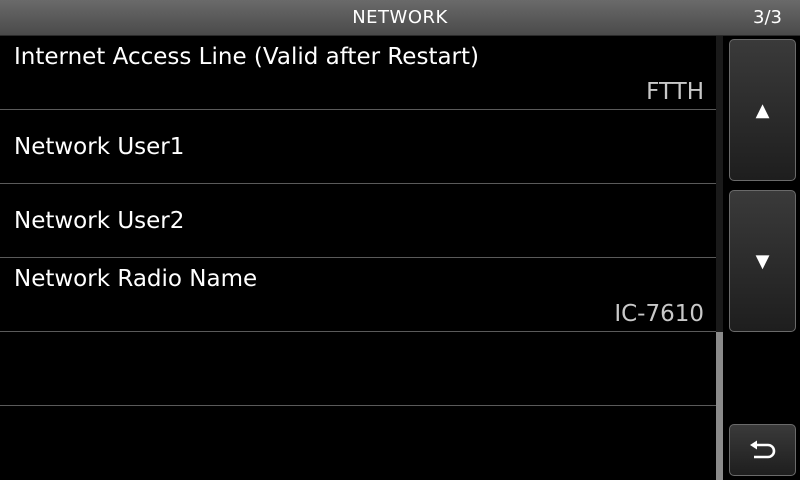  I want to click on scrollbar, so click(719, 258).